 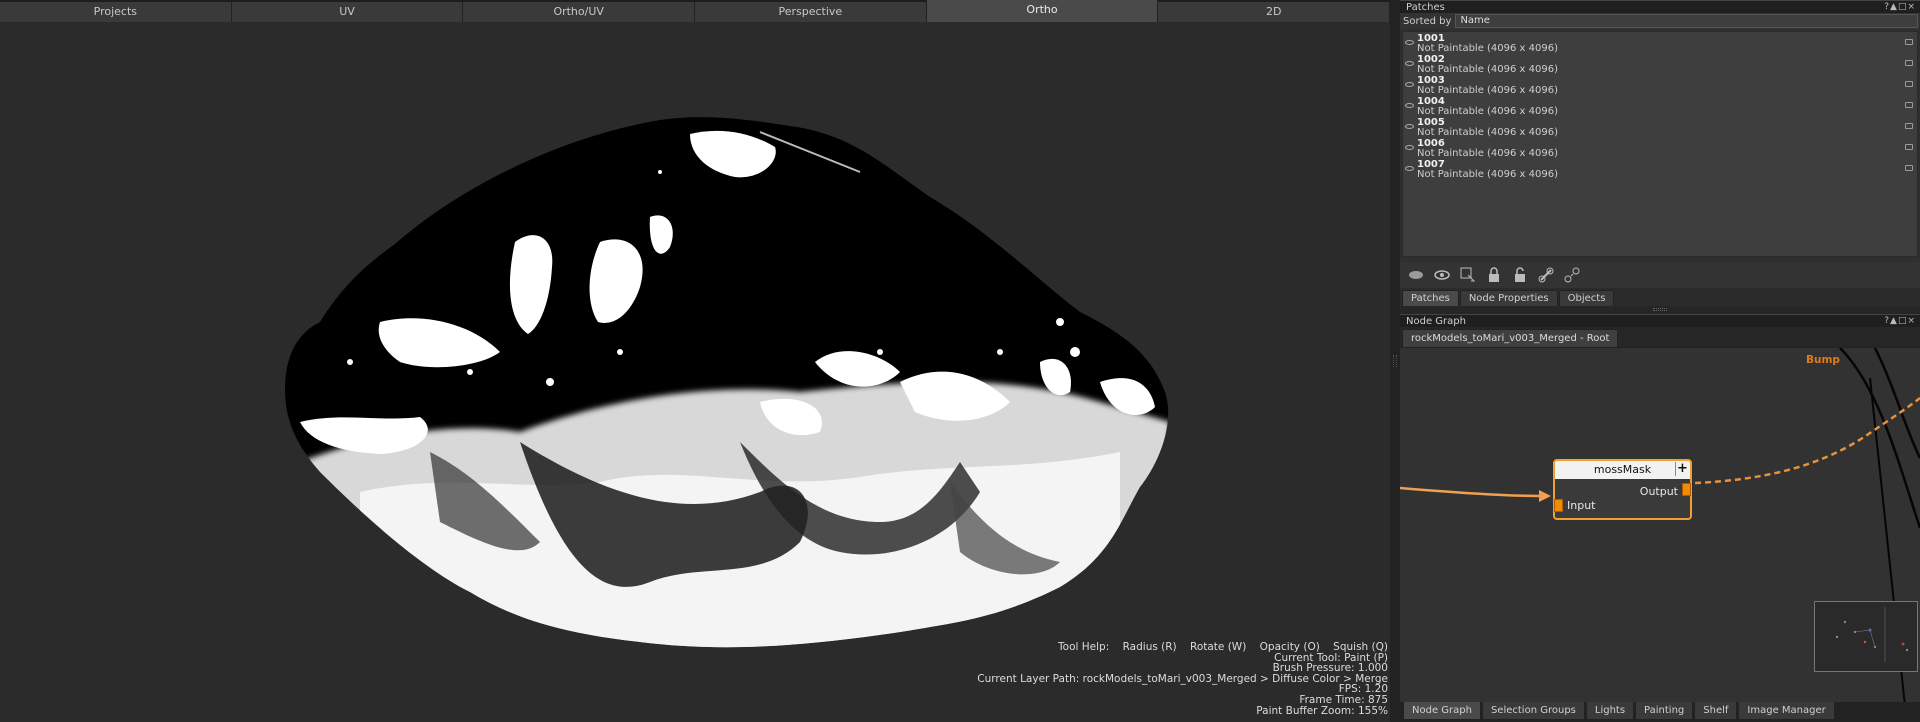 What do you see at coordinates (1508, 298) in the screenshot?
I see `tab-node-properties: Node Properties` at bounding box center [1508, 298].